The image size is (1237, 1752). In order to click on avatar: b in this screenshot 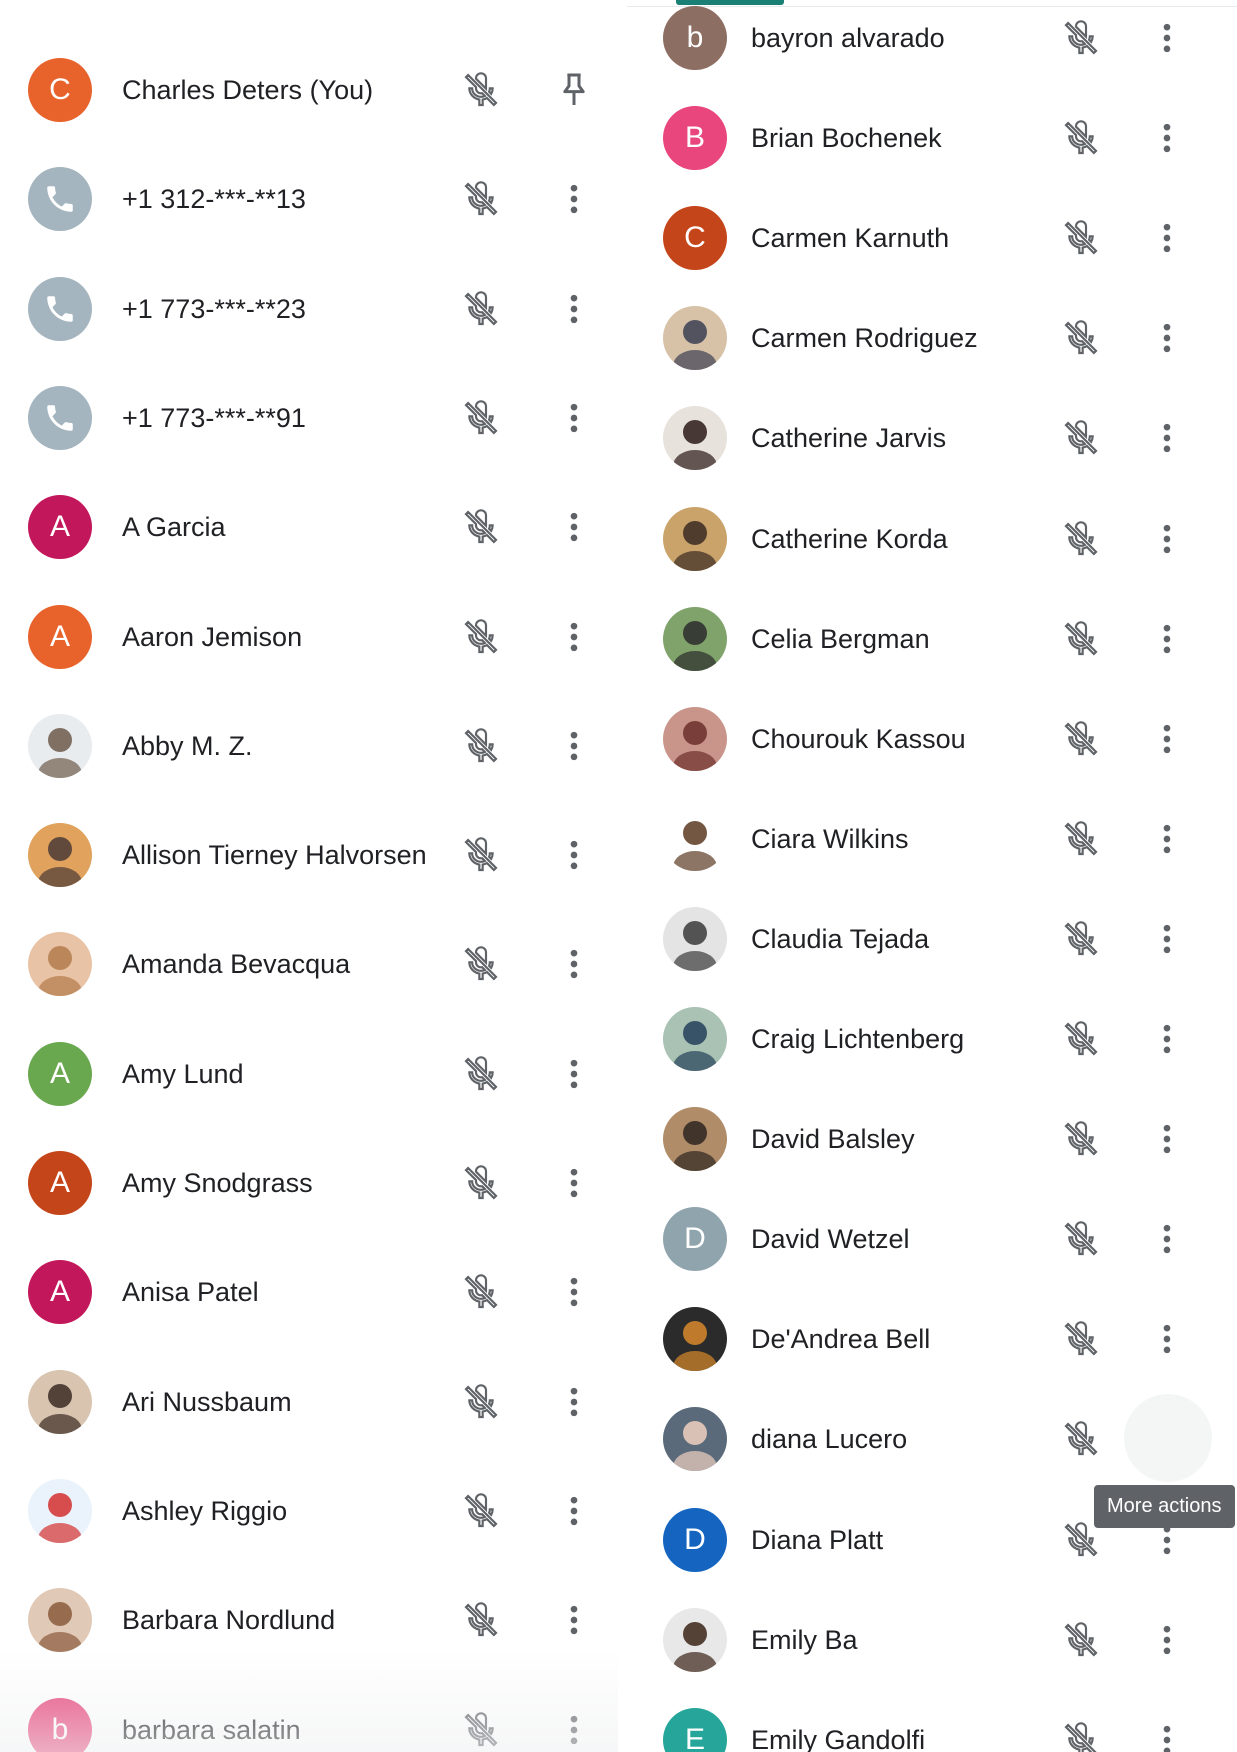, I will do `click(60, 1724)`.